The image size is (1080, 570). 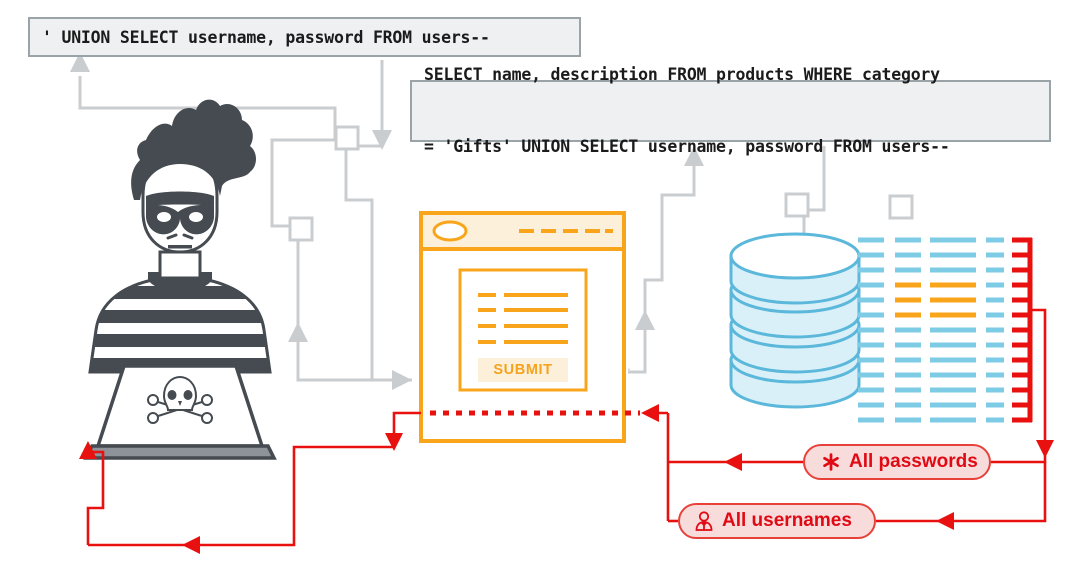 I want to click on red-arrow-left-usernames, so click(x=945, y=521).